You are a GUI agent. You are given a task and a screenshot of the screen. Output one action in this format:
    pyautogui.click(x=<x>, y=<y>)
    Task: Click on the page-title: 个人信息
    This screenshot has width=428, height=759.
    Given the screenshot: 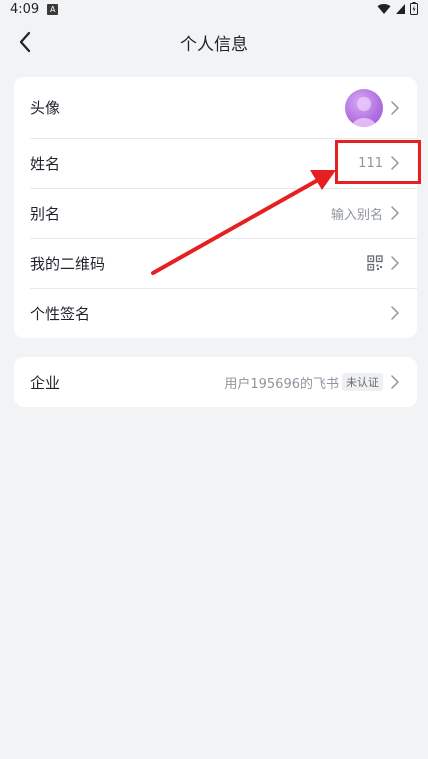 What is the action you would take?
    pyautogui.click(x=214, y=45)
    